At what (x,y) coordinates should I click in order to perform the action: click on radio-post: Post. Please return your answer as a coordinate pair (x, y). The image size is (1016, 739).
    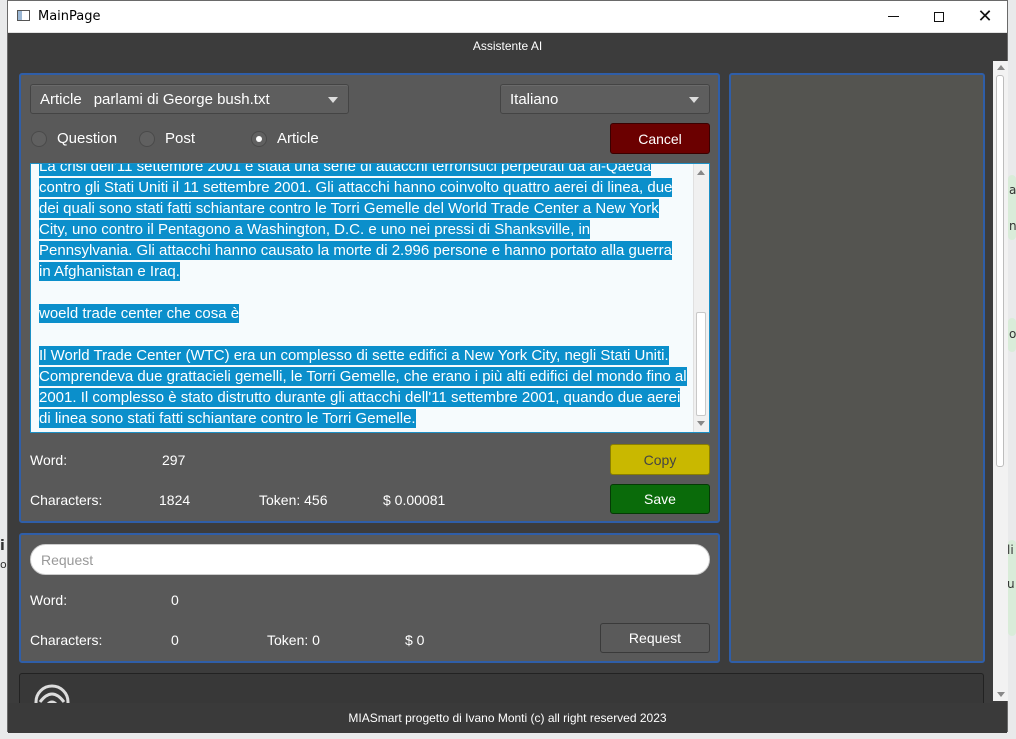
    Looking at the image, I should click on (167, 138).